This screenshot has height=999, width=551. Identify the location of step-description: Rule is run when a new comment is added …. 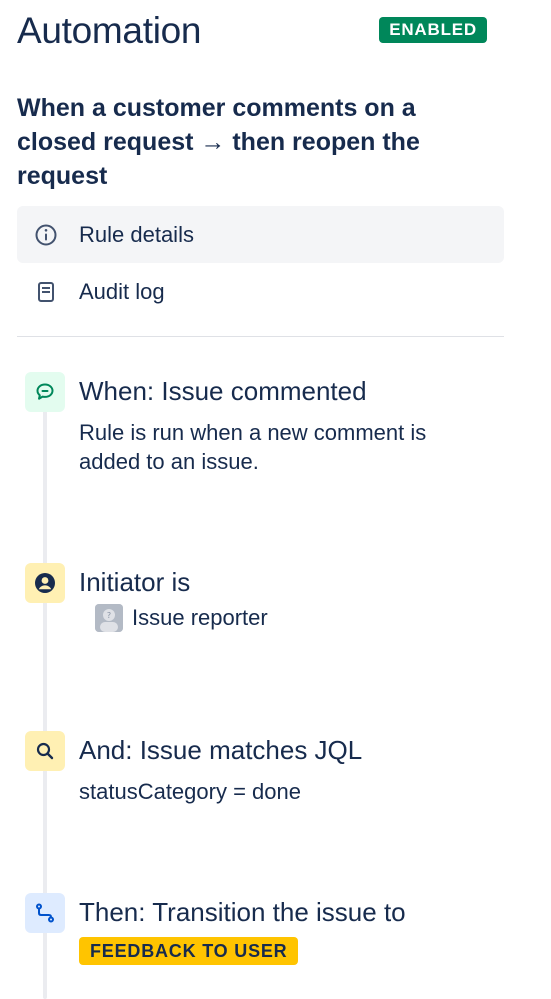
(253, 447).